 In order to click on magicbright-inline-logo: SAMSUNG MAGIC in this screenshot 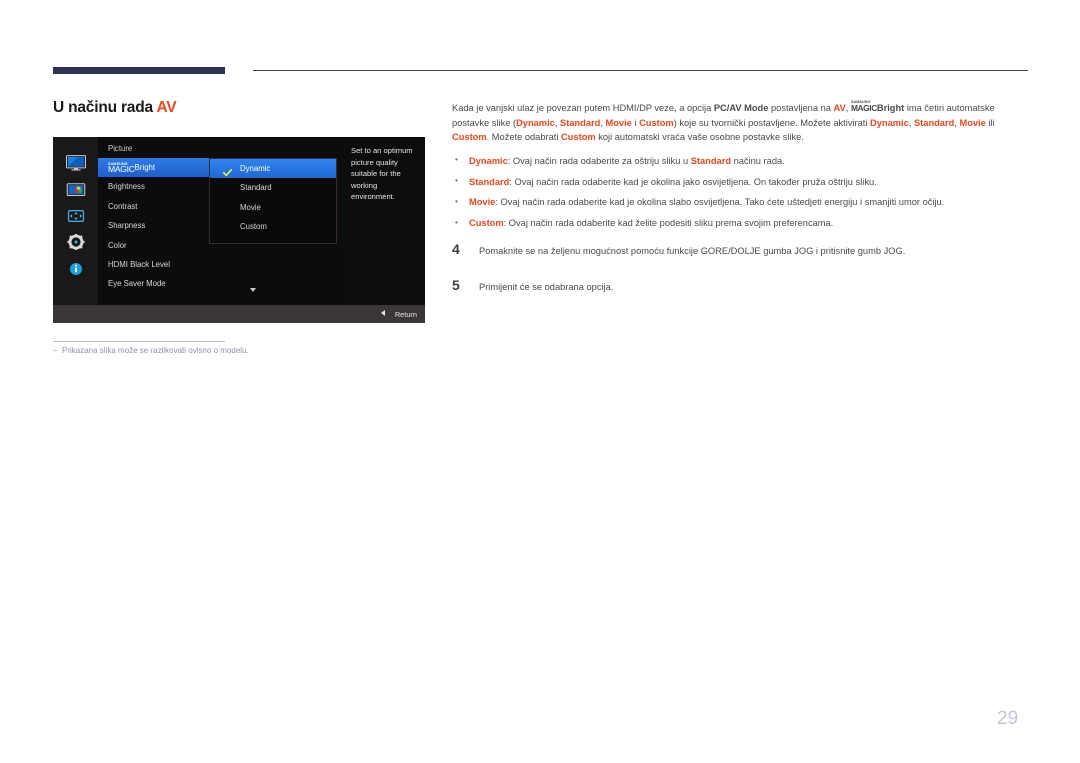, I will do `click(864, 106)`.